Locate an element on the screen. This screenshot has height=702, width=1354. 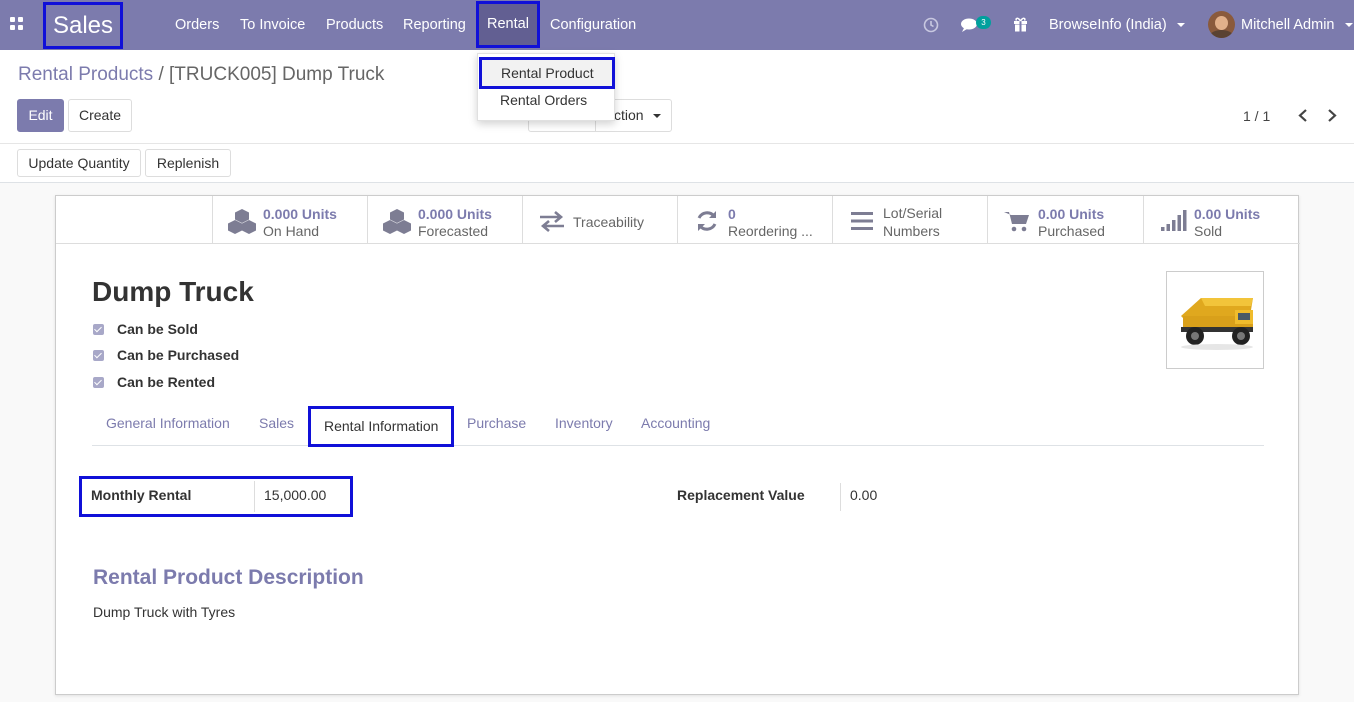
lot-serial-button: Lot/Serial Numbers is located at coordinates (910, 220).